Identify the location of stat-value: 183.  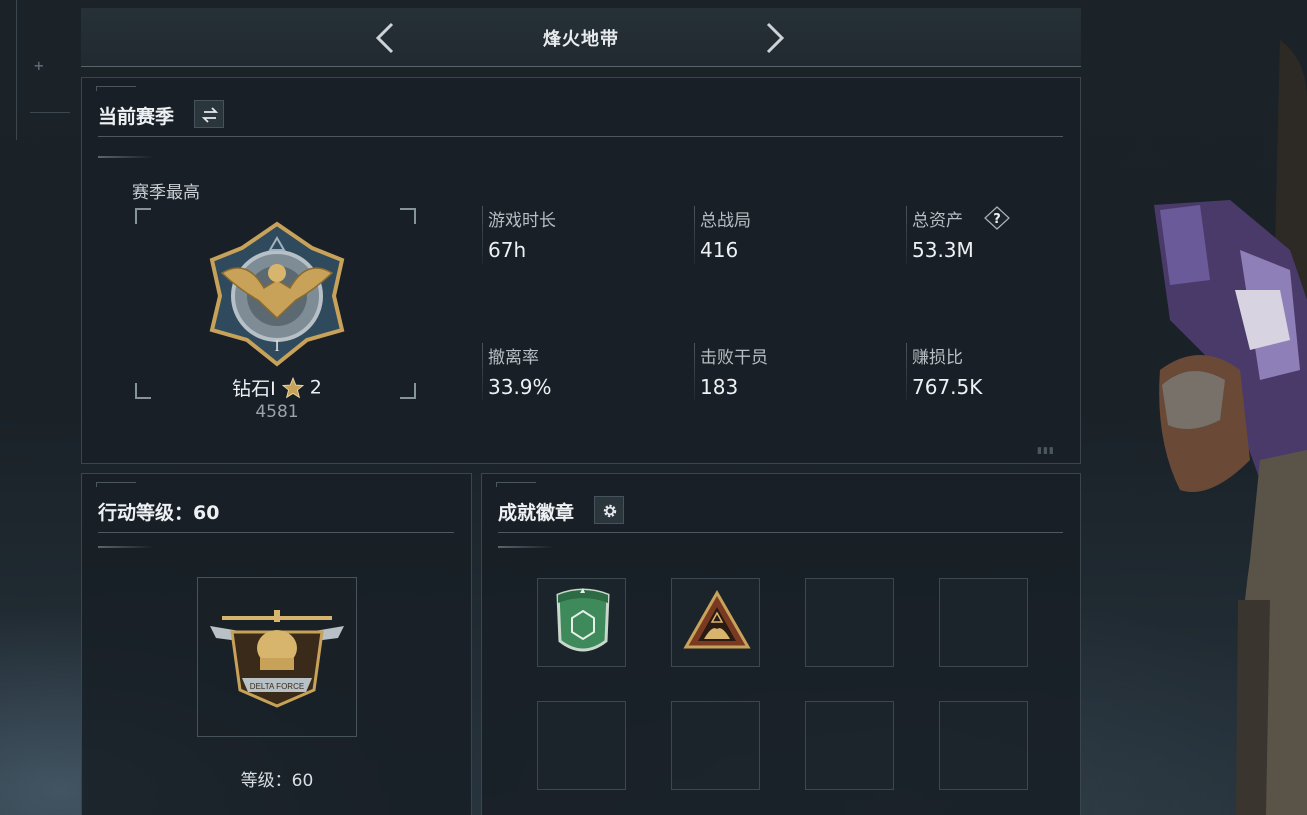
(719, 387).